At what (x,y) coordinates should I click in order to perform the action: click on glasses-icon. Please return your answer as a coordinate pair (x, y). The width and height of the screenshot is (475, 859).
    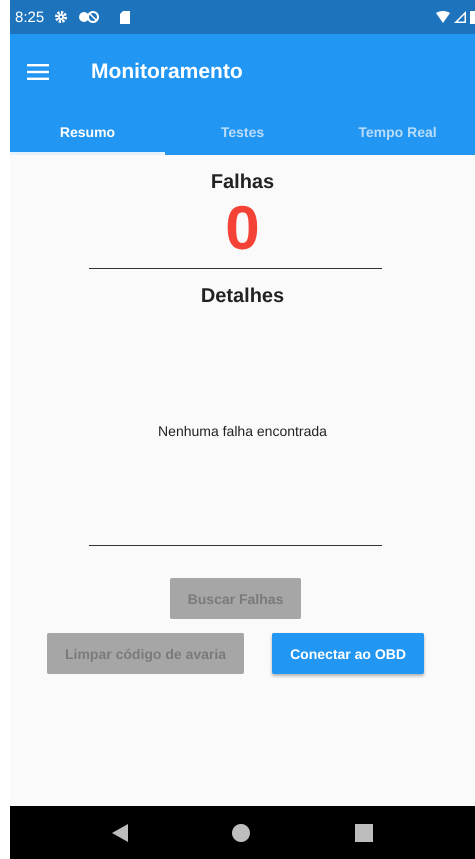
    Looking at the image, I should click on (89, 17).